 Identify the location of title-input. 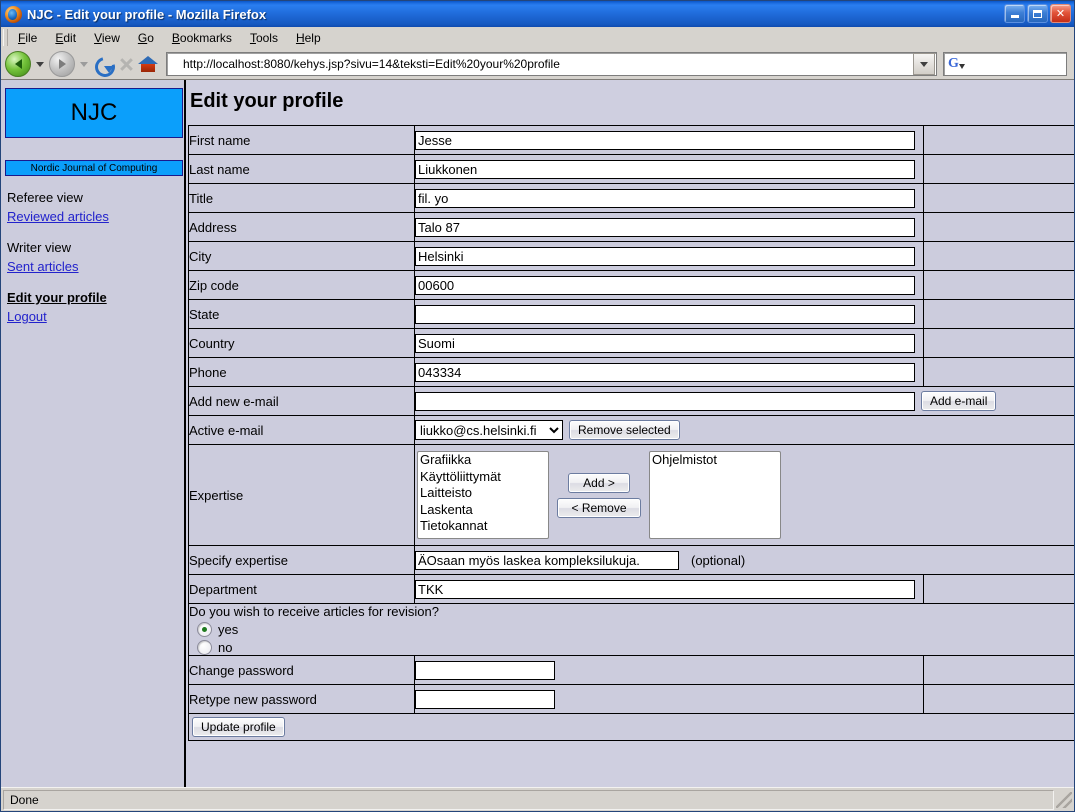
(665, 198).